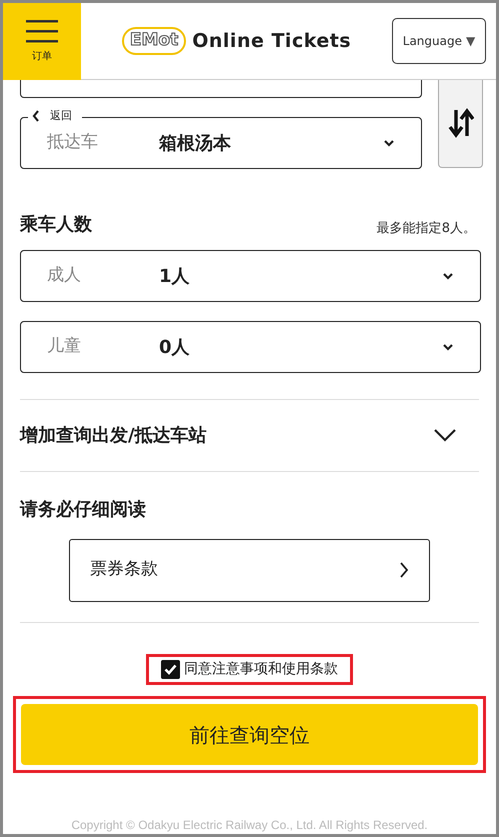 The height and width of the screenshot is (837, 499). I want to click on logo-badge: EMot, so click(154, 41).